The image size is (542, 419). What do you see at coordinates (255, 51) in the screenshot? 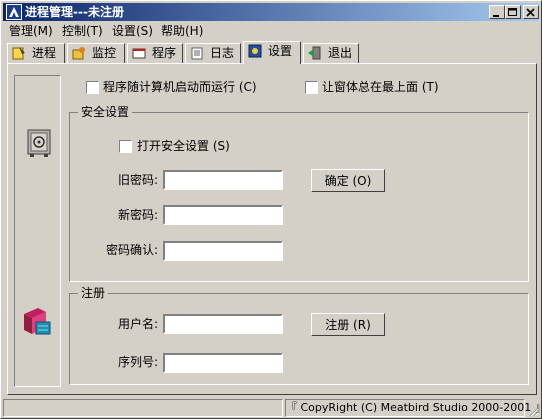
I see `settings-icon` at bounding box center [255, 51].